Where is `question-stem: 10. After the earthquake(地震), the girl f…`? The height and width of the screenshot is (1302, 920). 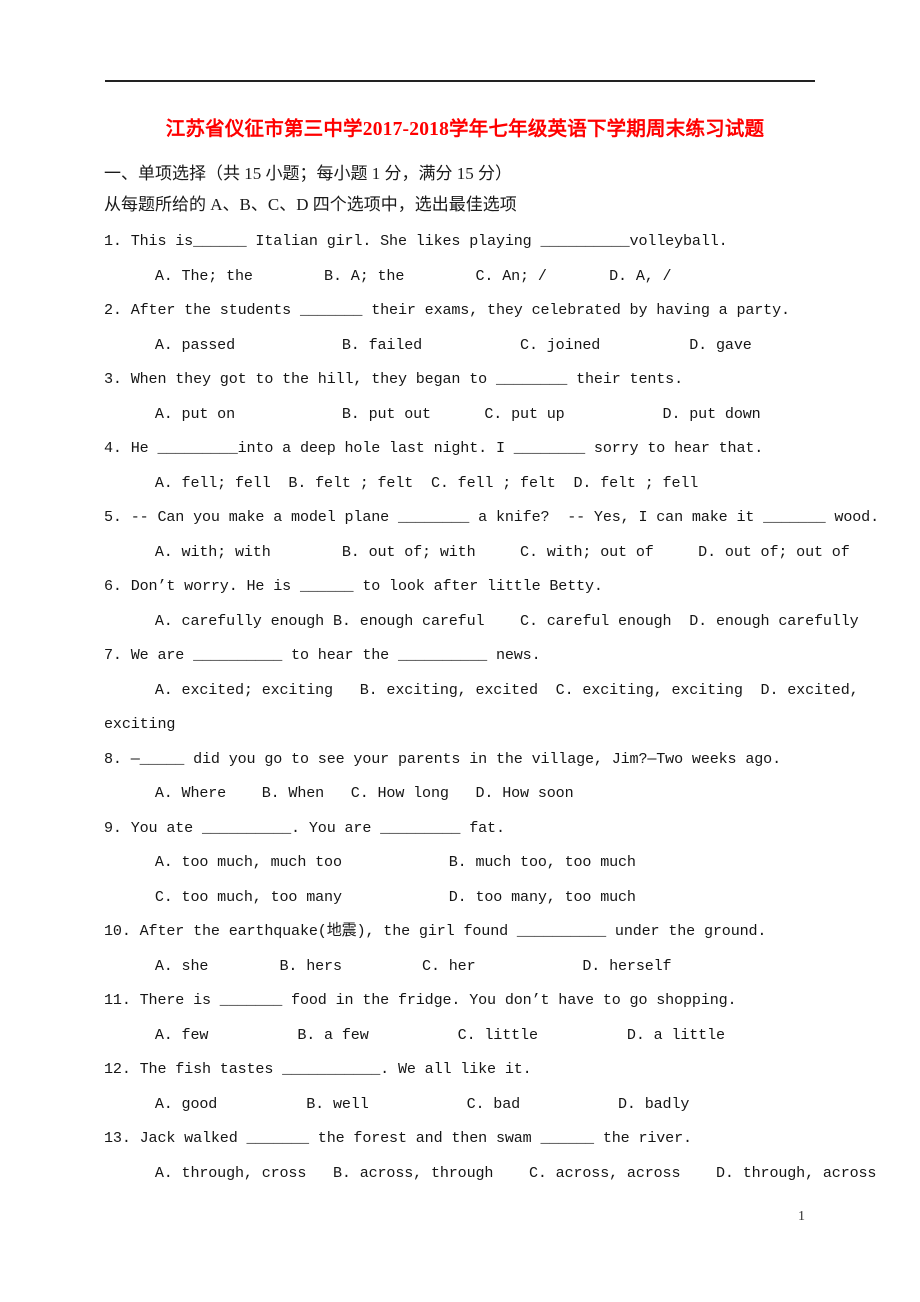 question-stem: 10. After the earthquake(地震), the girl f… is located at coordinates (435, 931).